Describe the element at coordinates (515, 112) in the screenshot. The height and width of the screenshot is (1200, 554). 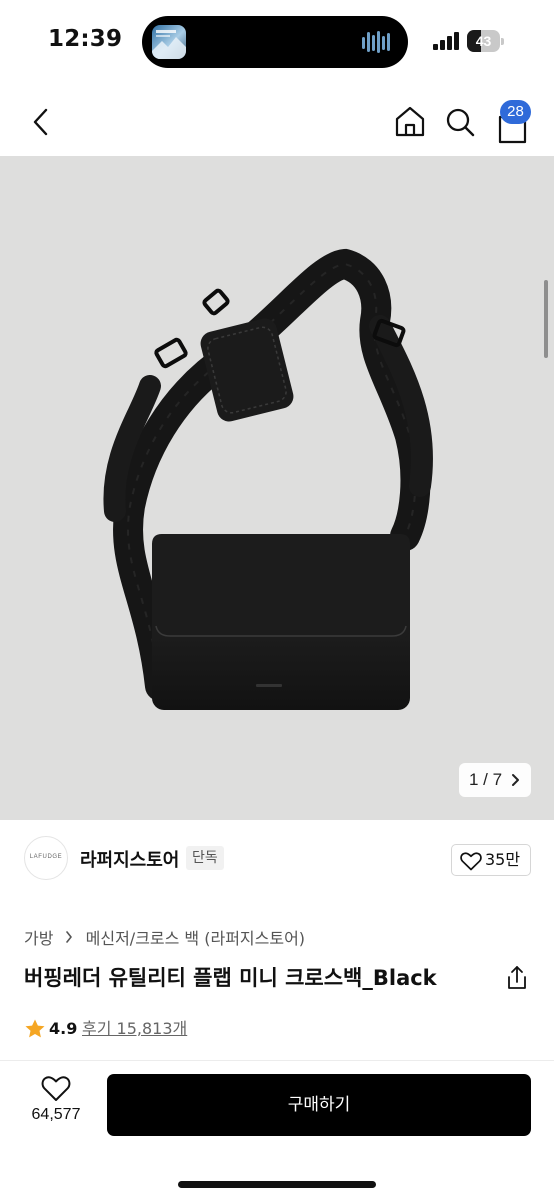
I see `cart-count-badge: 28` at that location.